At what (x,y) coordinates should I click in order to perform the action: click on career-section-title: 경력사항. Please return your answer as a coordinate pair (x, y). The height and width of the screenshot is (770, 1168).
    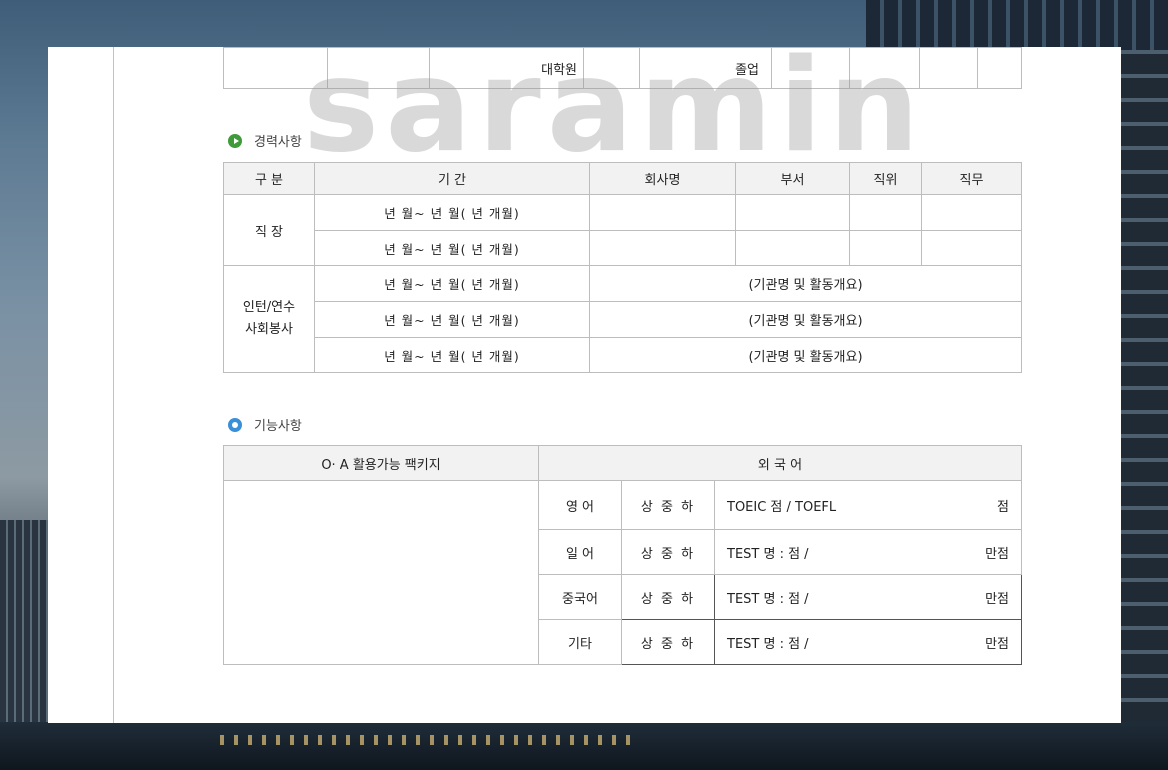
    Looking at the image, I should click on (265, 140).